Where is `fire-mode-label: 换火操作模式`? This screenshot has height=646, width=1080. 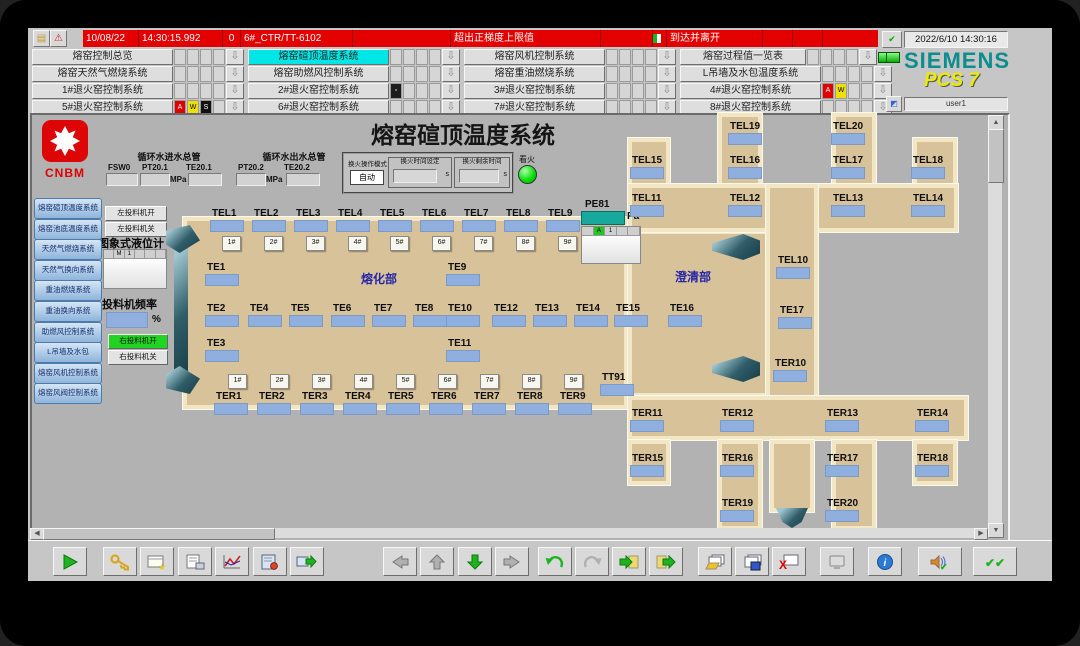
fire-mode-label: 换火操作模式 is located at coordinates (367, 164).